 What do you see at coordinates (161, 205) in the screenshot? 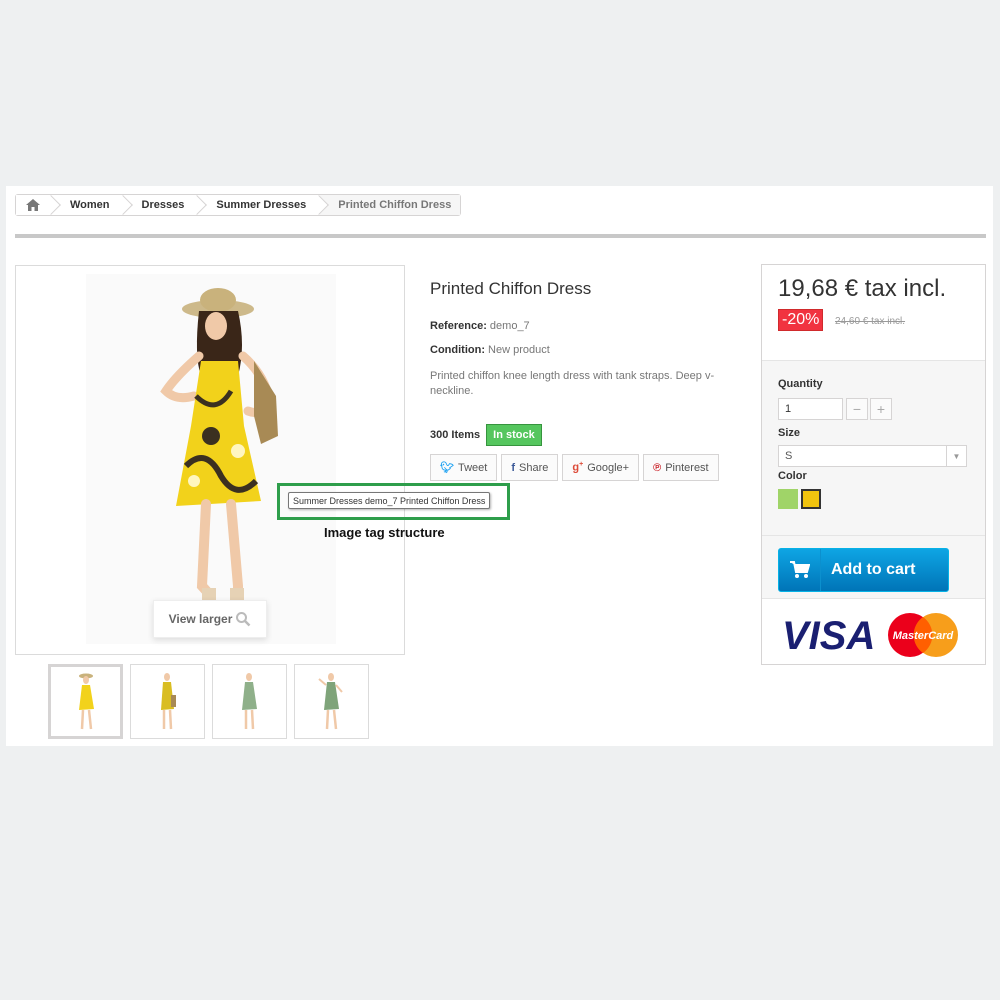
I see `breadcrumb-dresses: Dresses` at bounding box center [161, 205].